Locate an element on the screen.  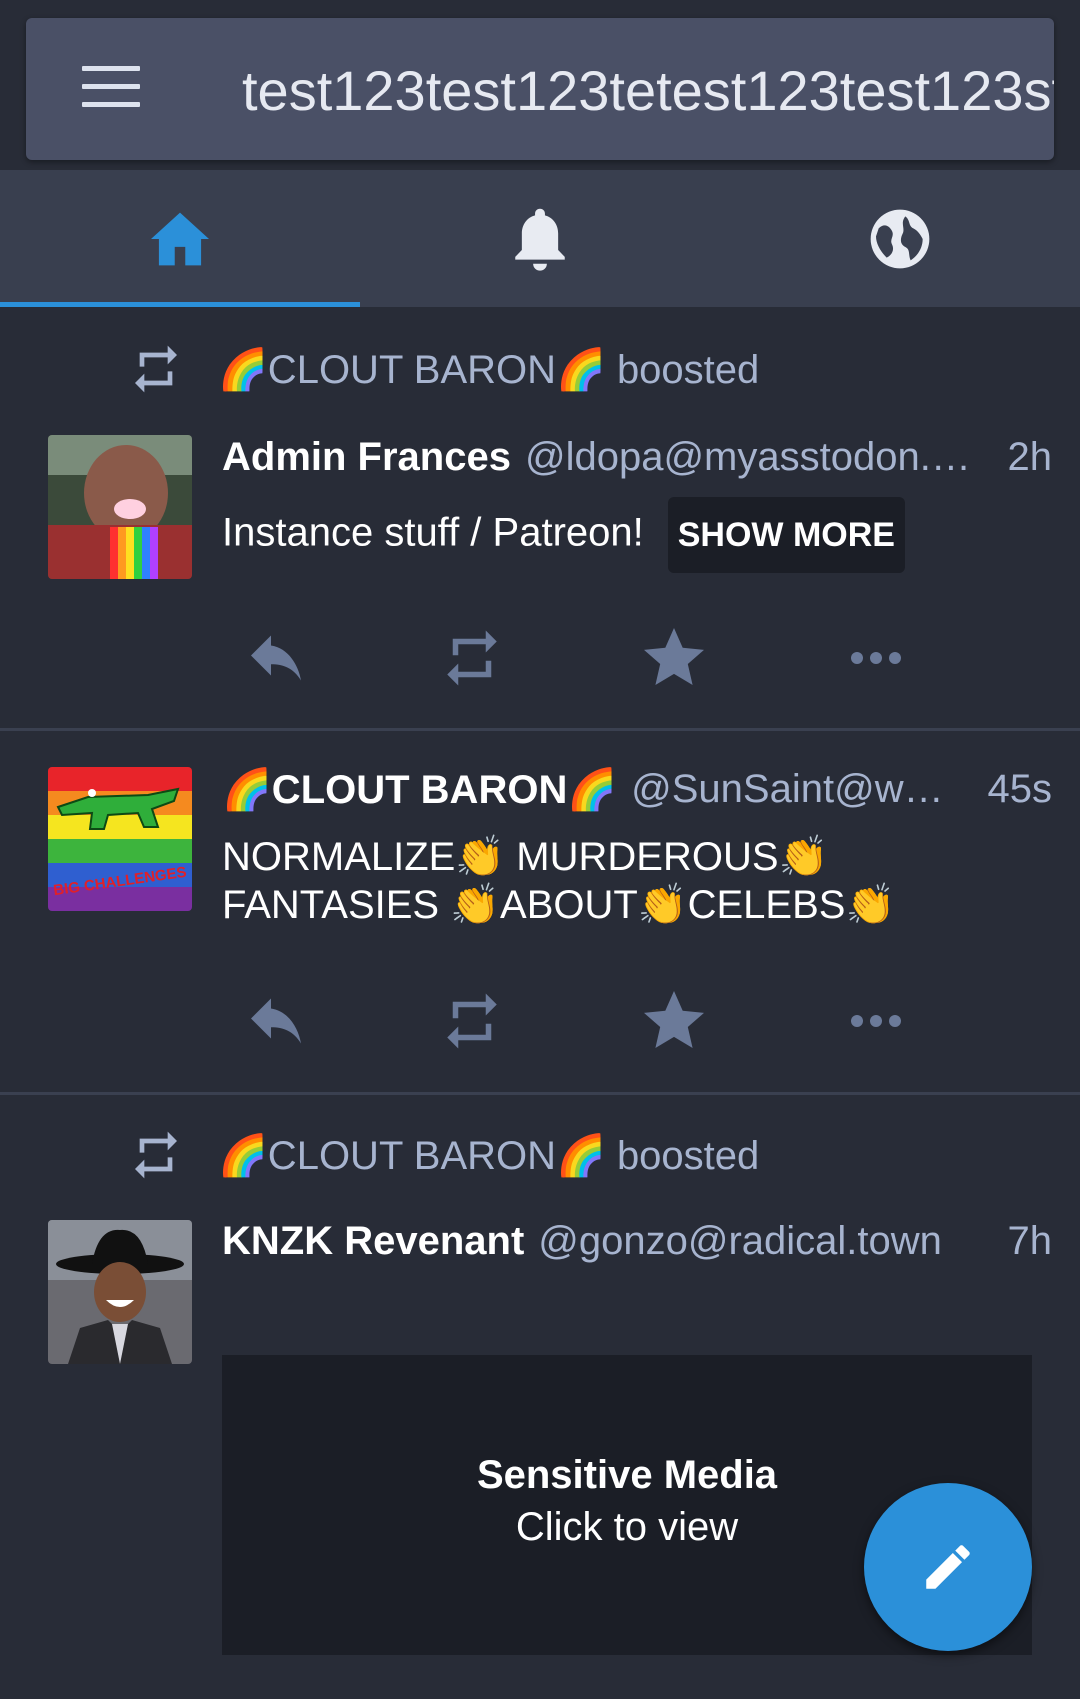
avatar: BIG CHALLENGES is located at coordinates (120, 839).